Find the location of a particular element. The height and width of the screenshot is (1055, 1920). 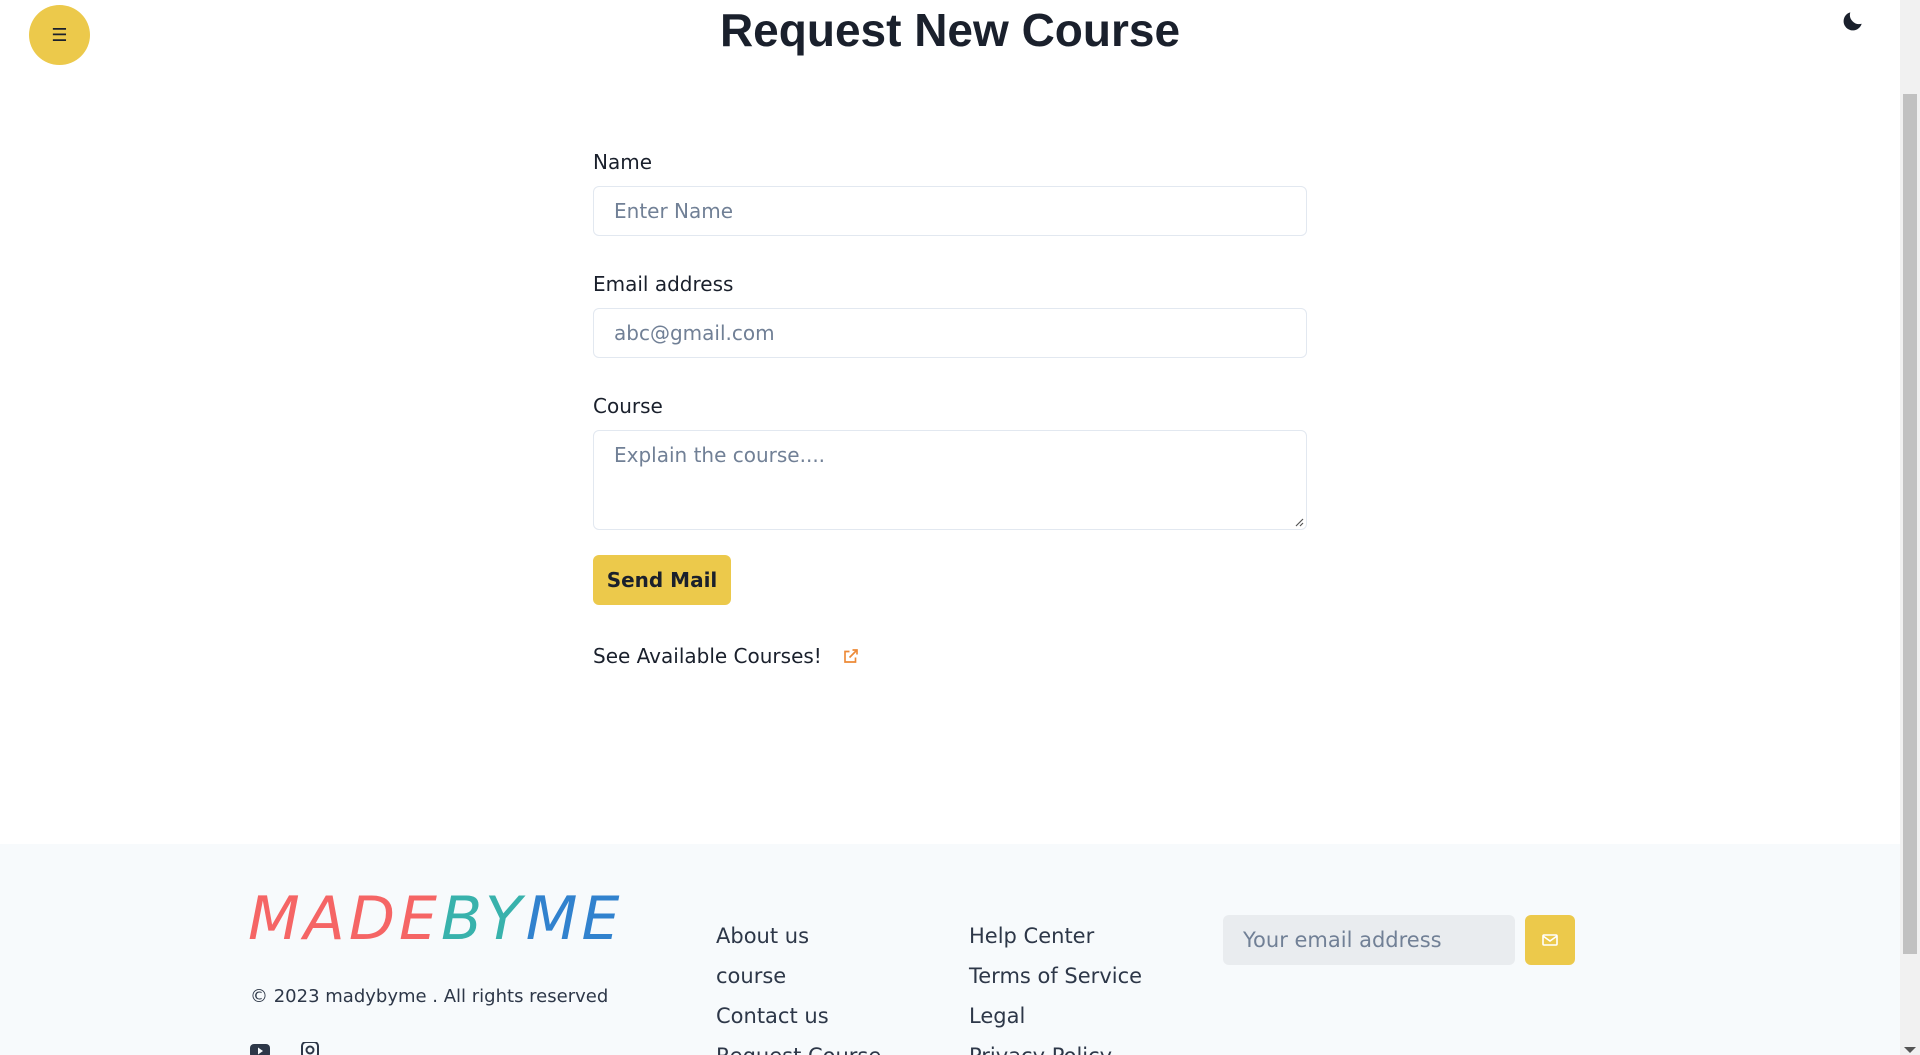

footer-link-legal: Legal is located at coordinates (1055, 1016).